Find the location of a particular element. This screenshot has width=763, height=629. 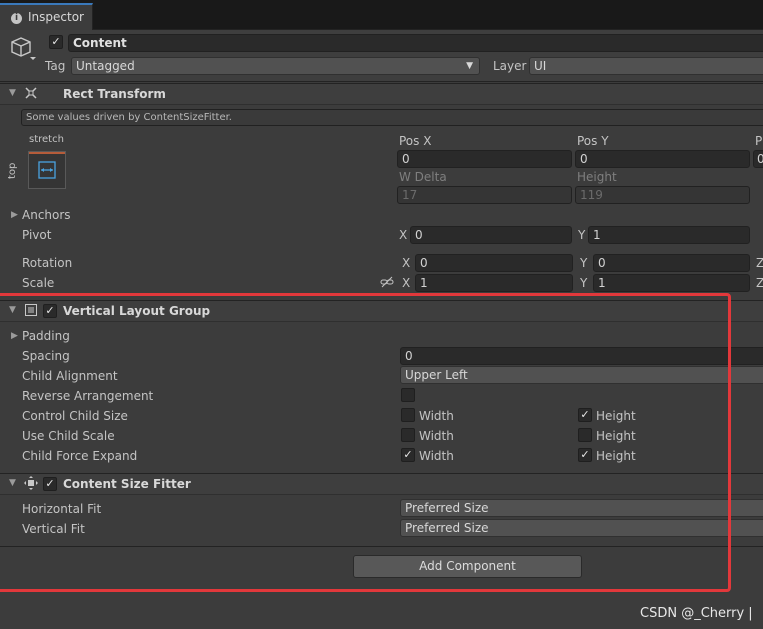

rect-transform-icon is located at coordinates (31, 93).